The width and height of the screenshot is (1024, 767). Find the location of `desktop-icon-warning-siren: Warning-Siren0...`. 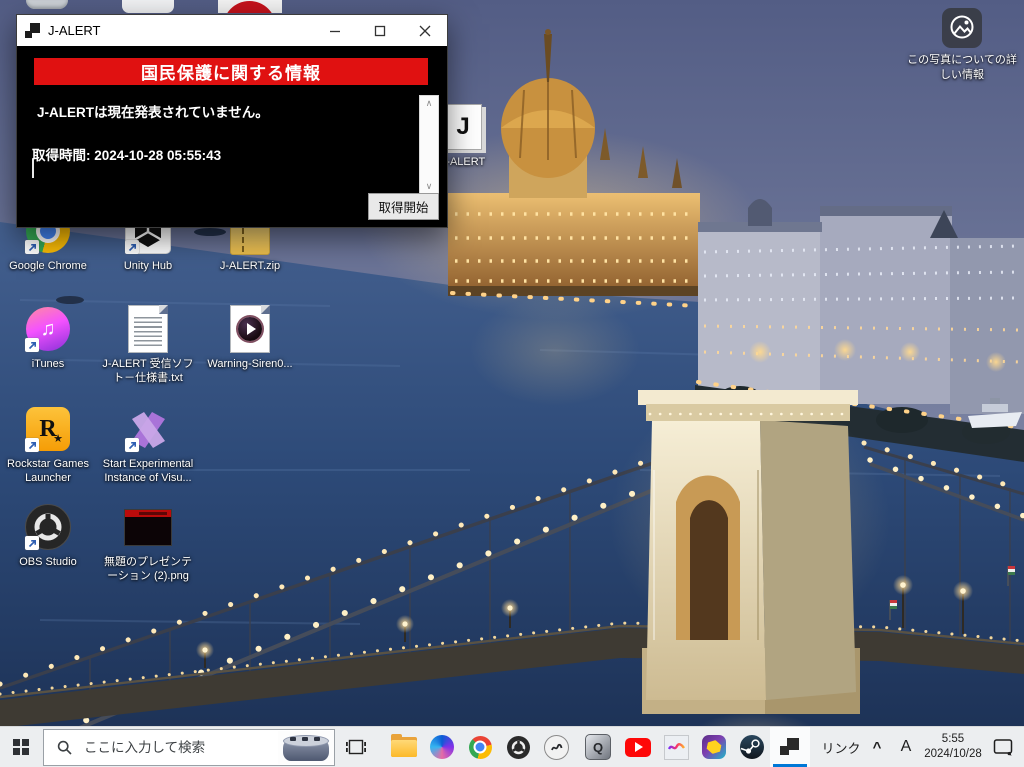

desktop-icon-warning-siren: Warning-Siren0... is located at coordinates (250, 338).